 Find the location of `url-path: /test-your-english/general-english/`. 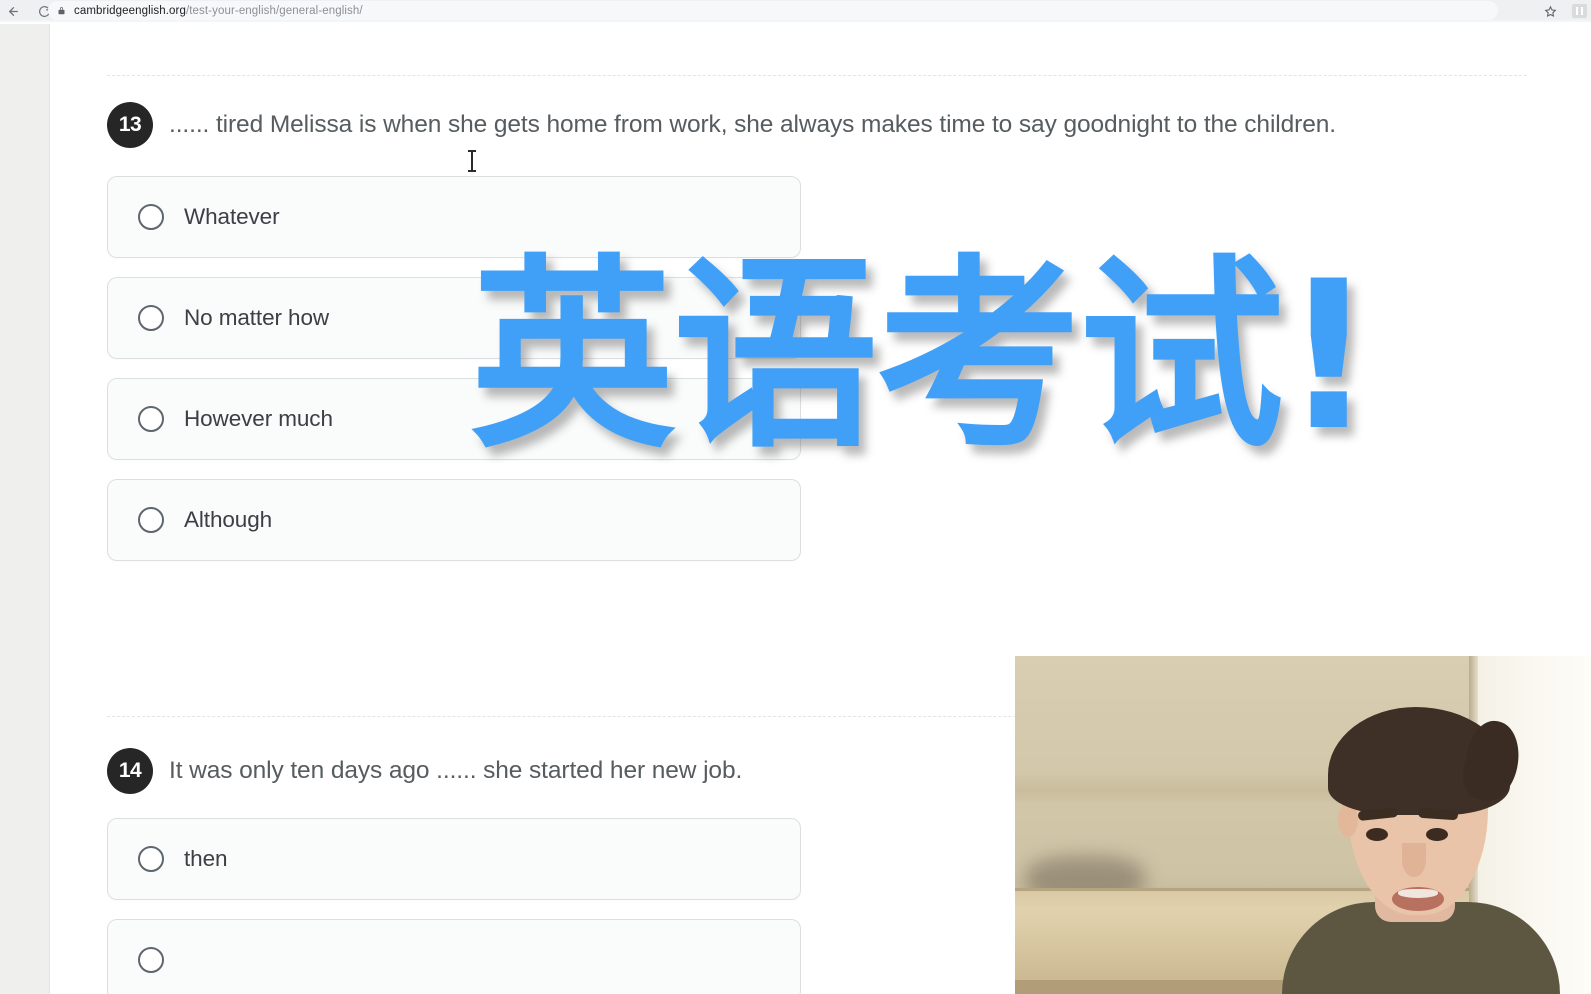

url-path: /test-your-english/general-english/ is located at coordinates (274, 10).